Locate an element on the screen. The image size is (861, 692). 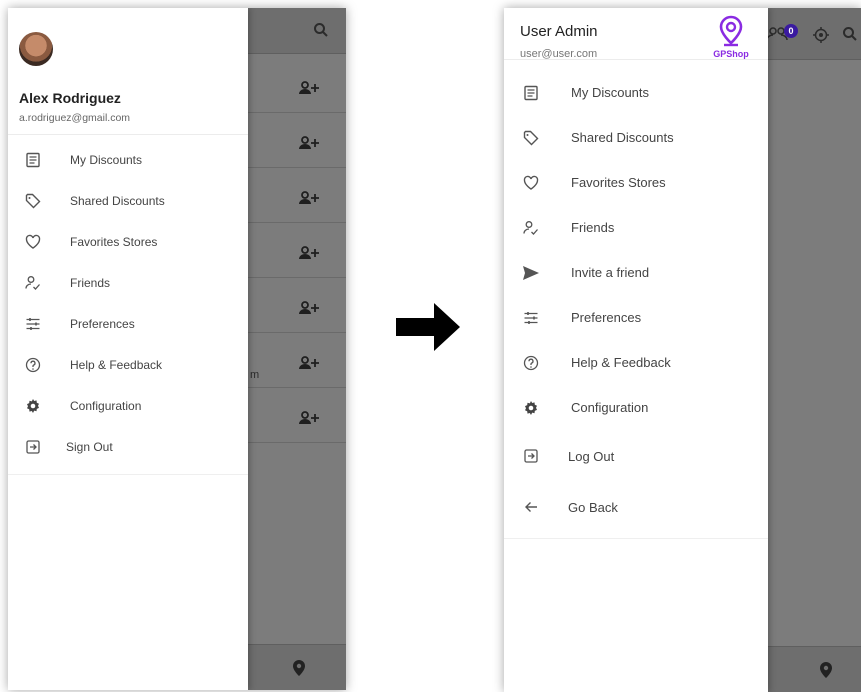
menu-item-label: Go Back is located at coordinates (593, 507).